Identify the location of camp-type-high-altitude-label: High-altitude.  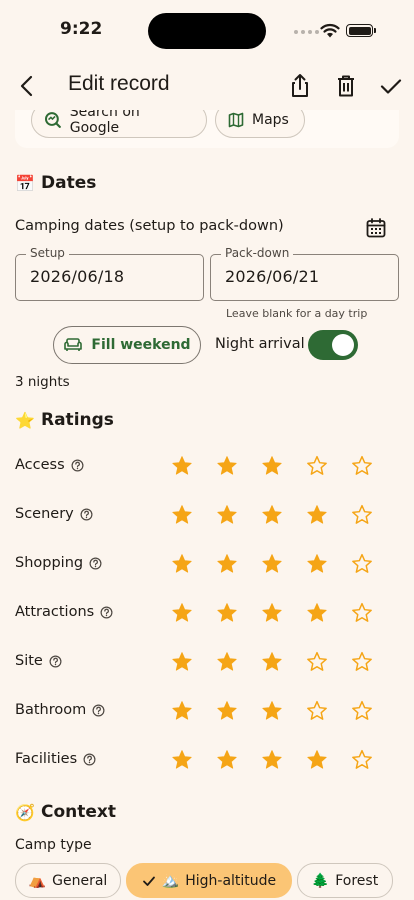
(231, 880).